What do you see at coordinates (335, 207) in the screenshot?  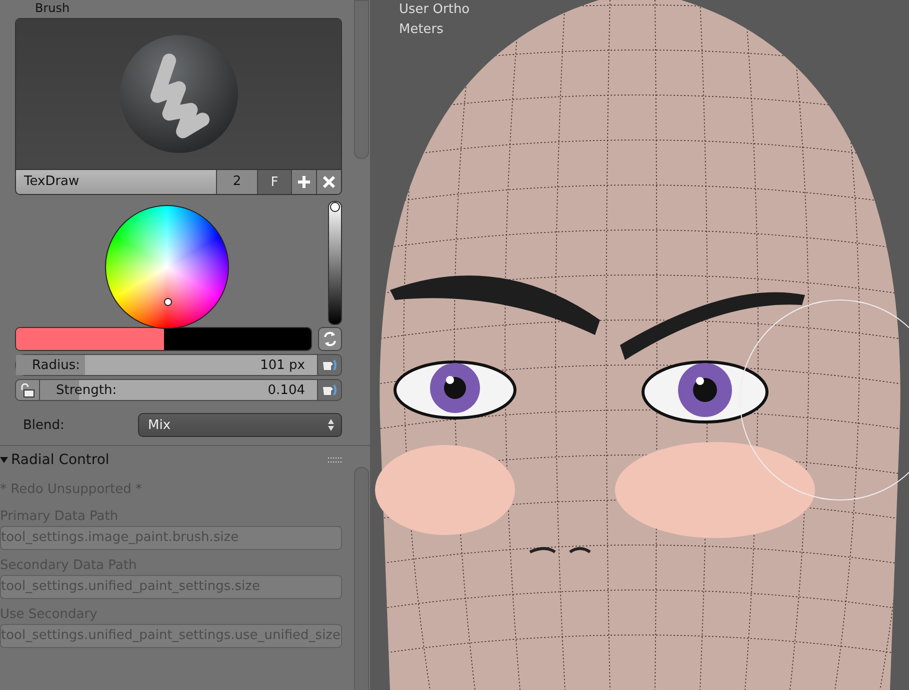 I see `value-slider-handle` at bounding box center [335, 207].